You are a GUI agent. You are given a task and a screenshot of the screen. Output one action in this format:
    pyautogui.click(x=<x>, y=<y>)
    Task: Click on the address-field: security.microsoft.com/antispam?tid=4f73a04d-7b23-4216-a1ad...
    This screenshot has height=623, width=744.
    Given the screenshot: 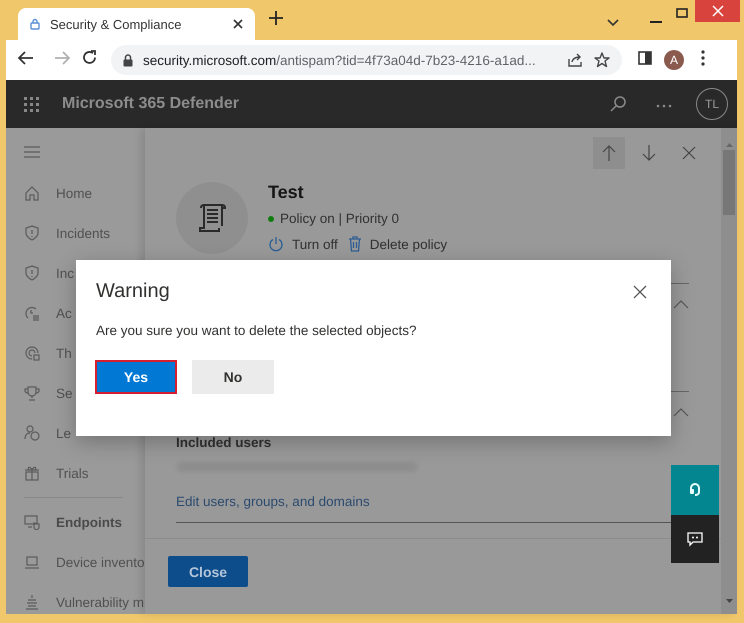 What is the action you would take?
    pyautogui.click(x=366, y=60)
    